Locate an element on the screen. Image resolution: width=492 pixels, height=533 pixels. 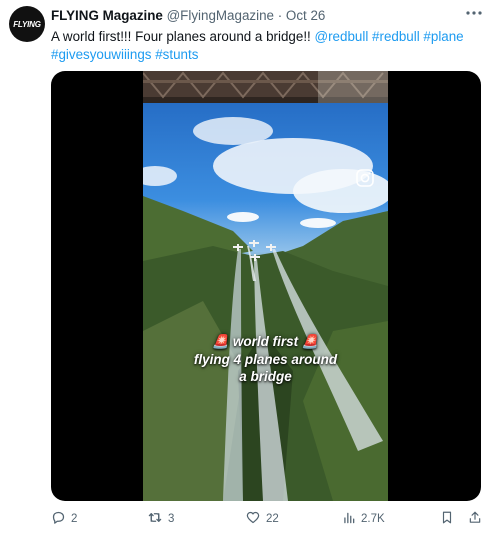
instagram-icon is located at coordinates (365, 178).